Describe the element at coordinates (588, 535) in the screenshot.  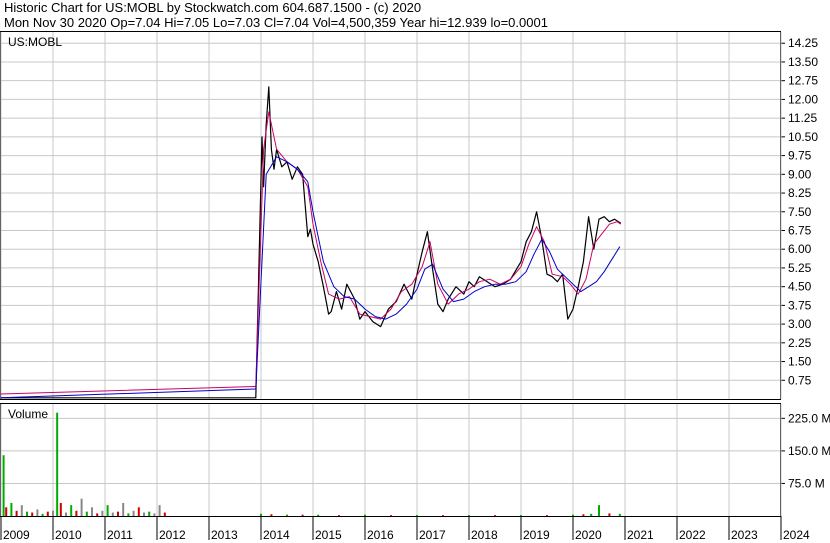
I see `year-tick-label: 2020` at that location.